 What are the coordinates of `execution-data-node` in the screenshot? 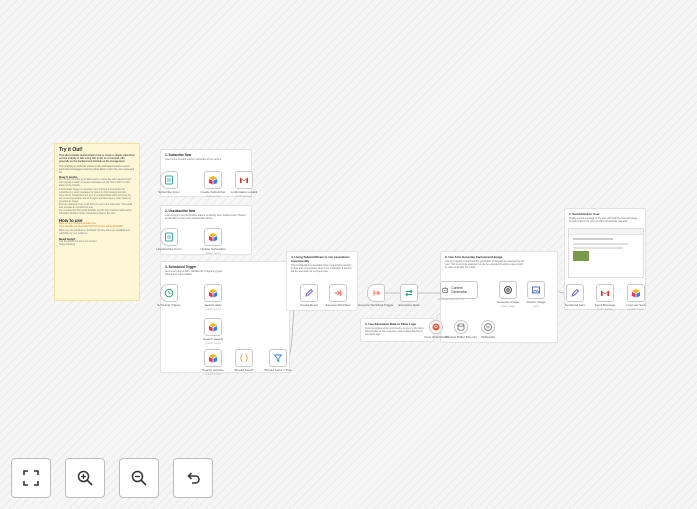 It's located at (409, 293).